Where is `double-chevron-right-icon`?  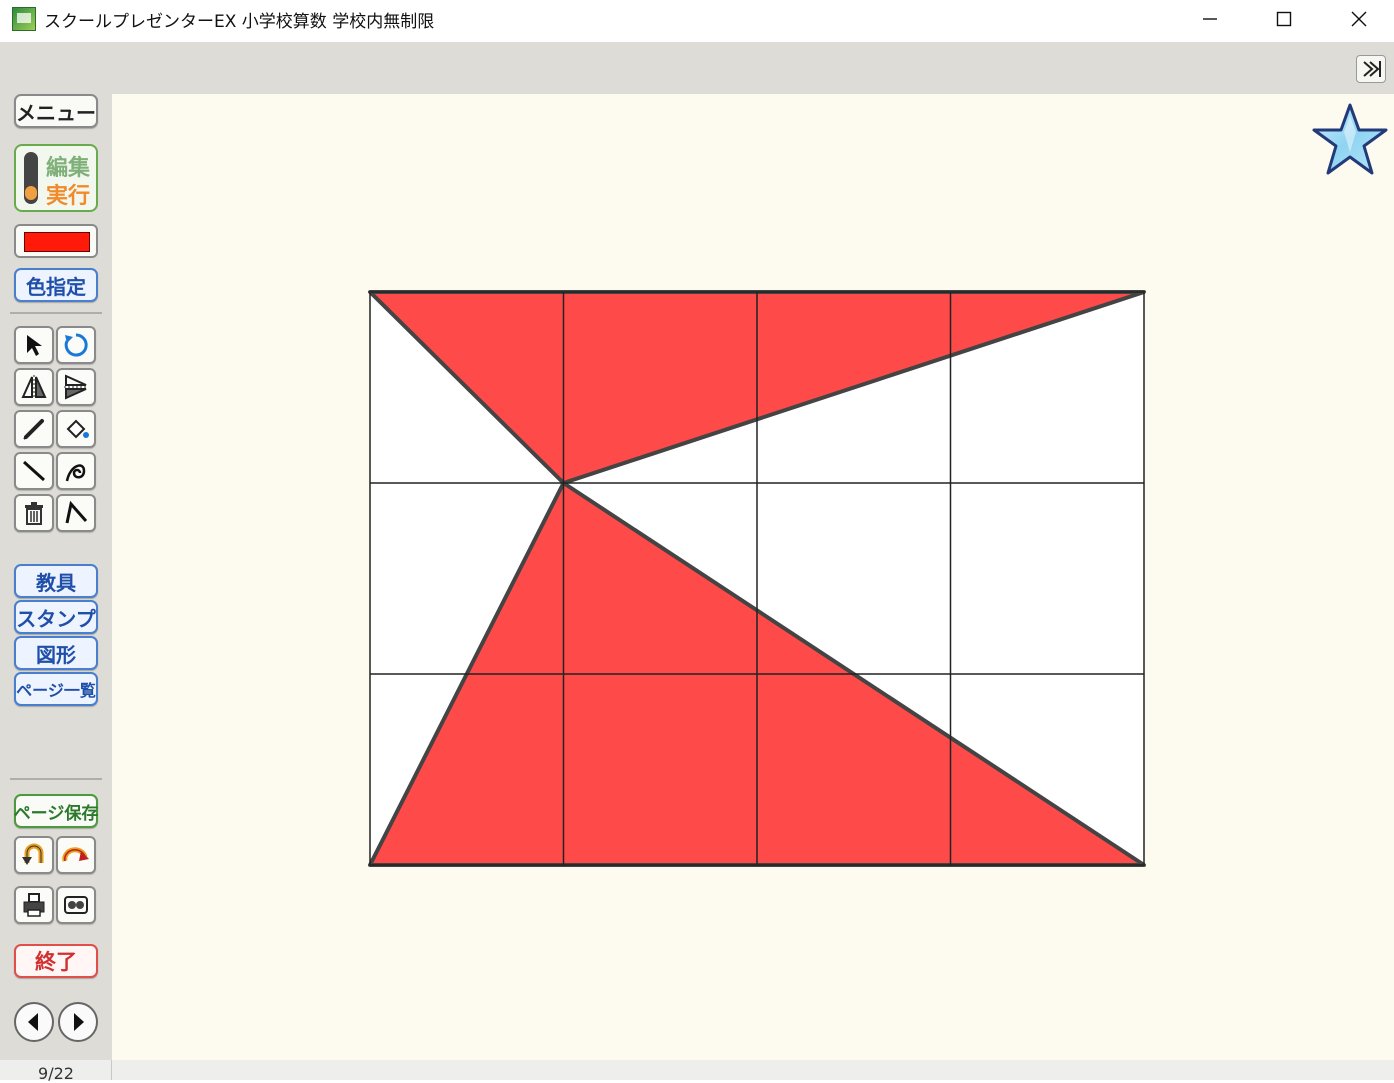
double-chevron-right-icon is located at coordinates (1372, 69).